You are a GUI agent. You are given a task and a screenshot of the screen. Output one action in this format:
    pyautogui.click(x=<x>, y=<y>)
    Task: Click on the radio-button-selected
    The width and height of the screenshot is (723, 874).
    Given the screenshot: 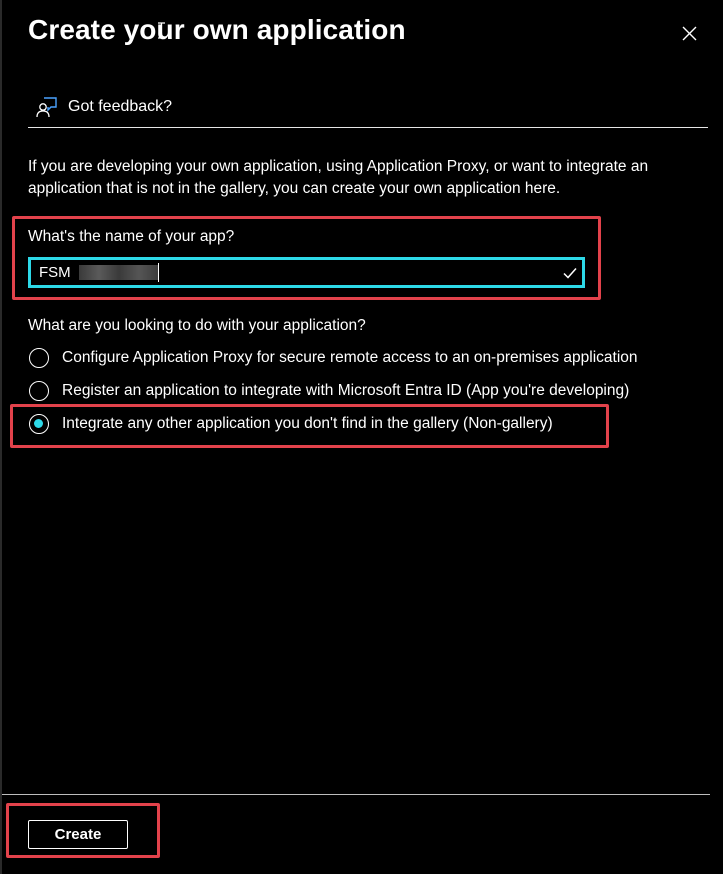 What is the action you would take?
    pyautogui.click(x=39, y=424)
    